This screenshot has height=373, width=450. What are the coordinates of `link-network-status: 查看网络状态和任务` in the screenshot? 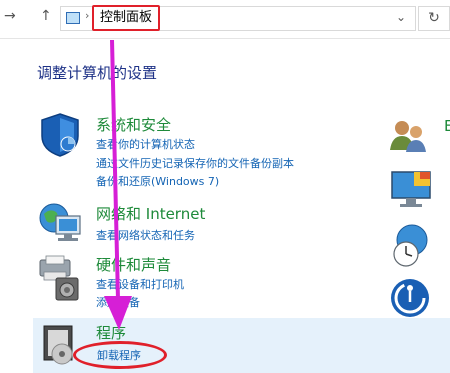 It's located at (145, 235).